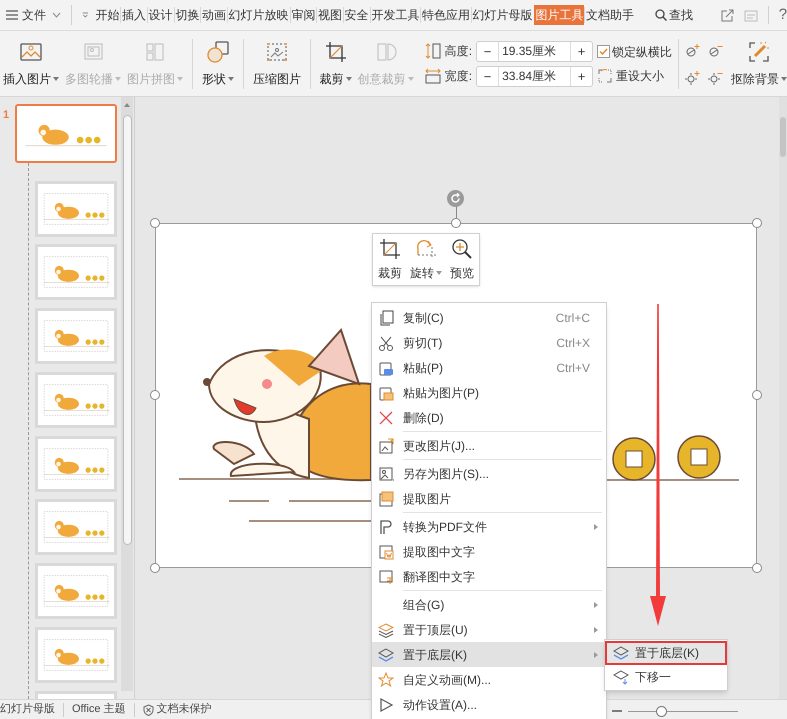 The image size is (787, 719). Describe the element at coordinates (6, 115) in the screenshot. I see `slide-number: 1` at that location.